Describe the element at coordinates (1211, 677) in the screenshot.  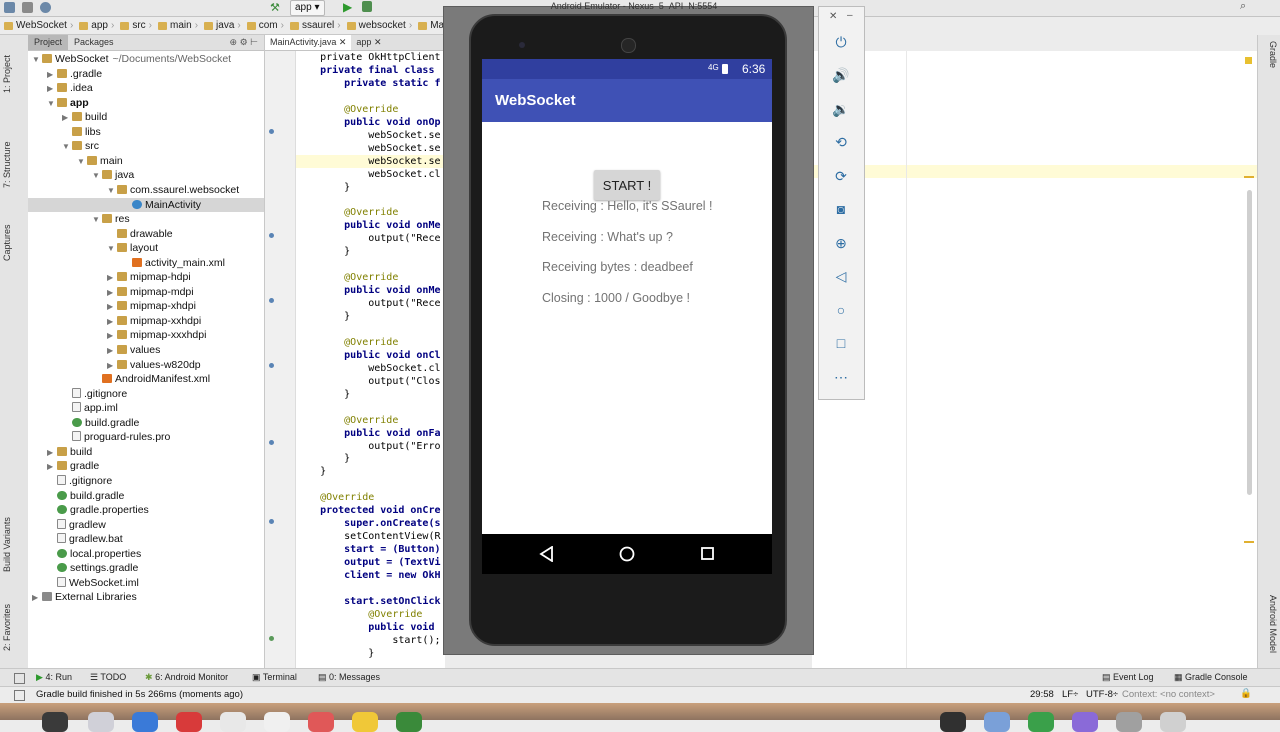
I see `tool-gradle-console: ▦ Gradle Console` at that location.